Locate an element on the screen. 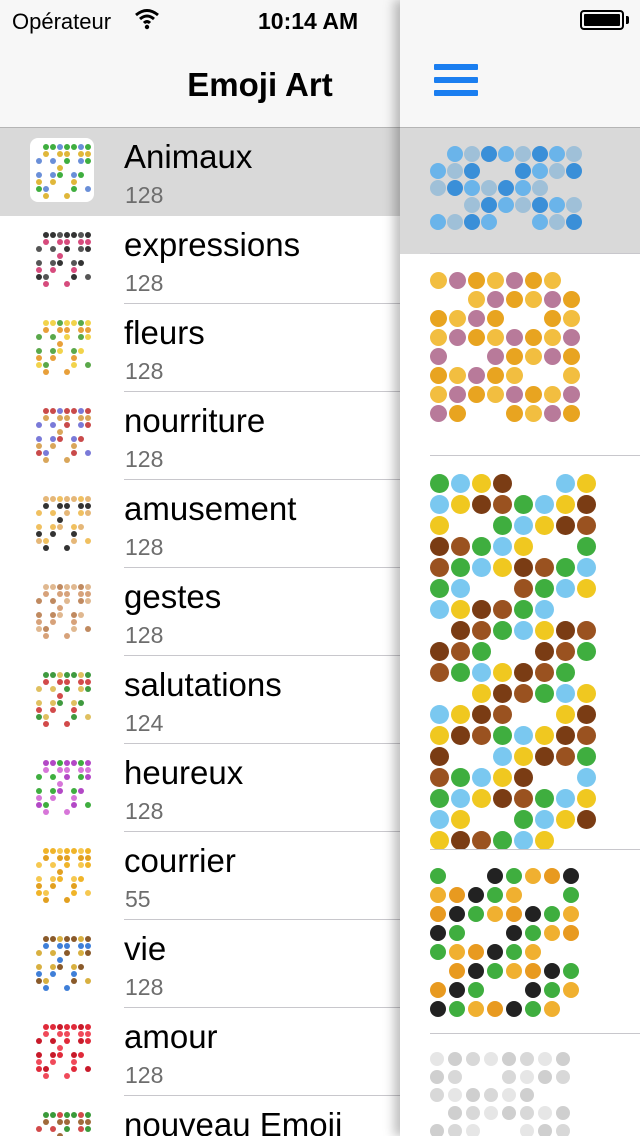 Image resolution: width=640 pixels, height=1136 pixels. category-name: salutations is located at coordinates (203, 684).